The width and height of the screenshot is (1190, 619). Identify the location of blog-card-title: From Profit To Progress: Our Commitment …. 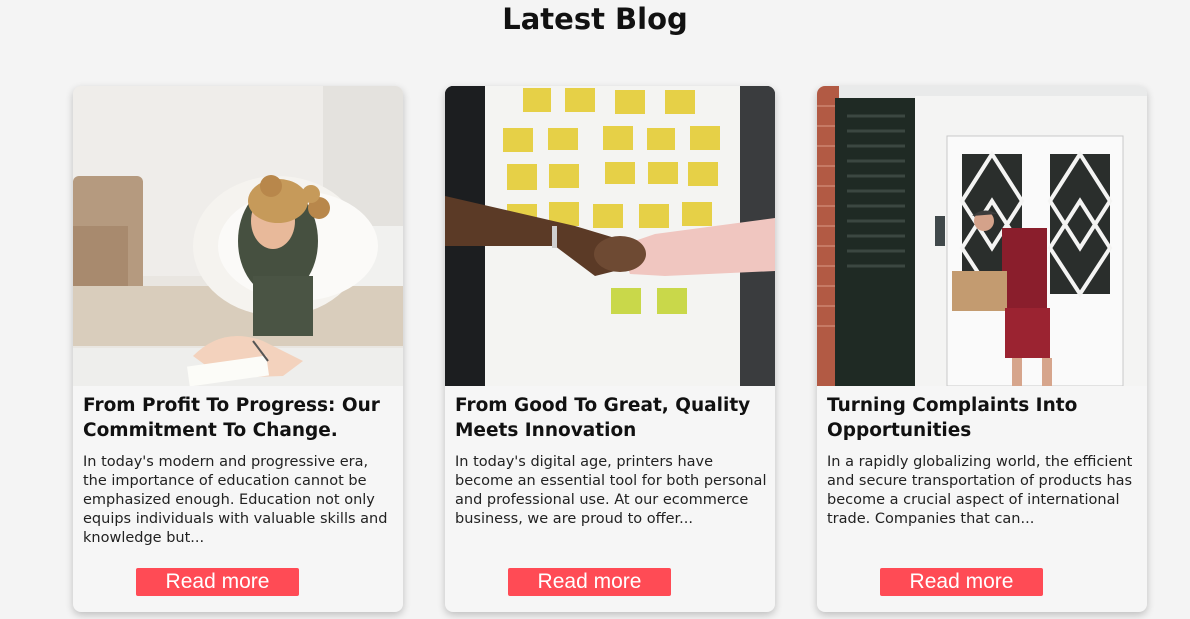
(240, 418).